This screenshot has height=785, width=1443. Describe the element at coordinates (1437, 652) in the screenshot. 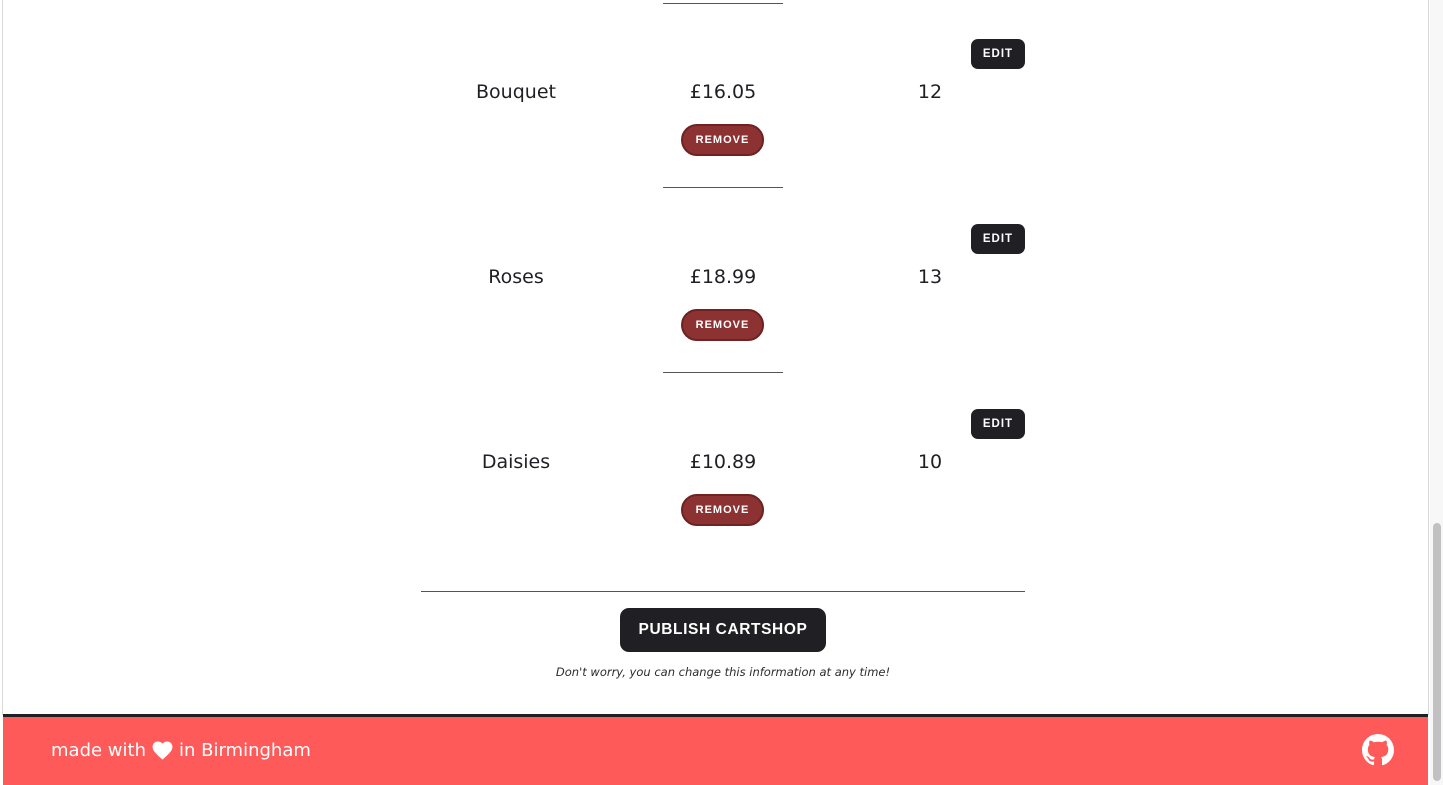

I see `scrollbar-thumb` at that location.